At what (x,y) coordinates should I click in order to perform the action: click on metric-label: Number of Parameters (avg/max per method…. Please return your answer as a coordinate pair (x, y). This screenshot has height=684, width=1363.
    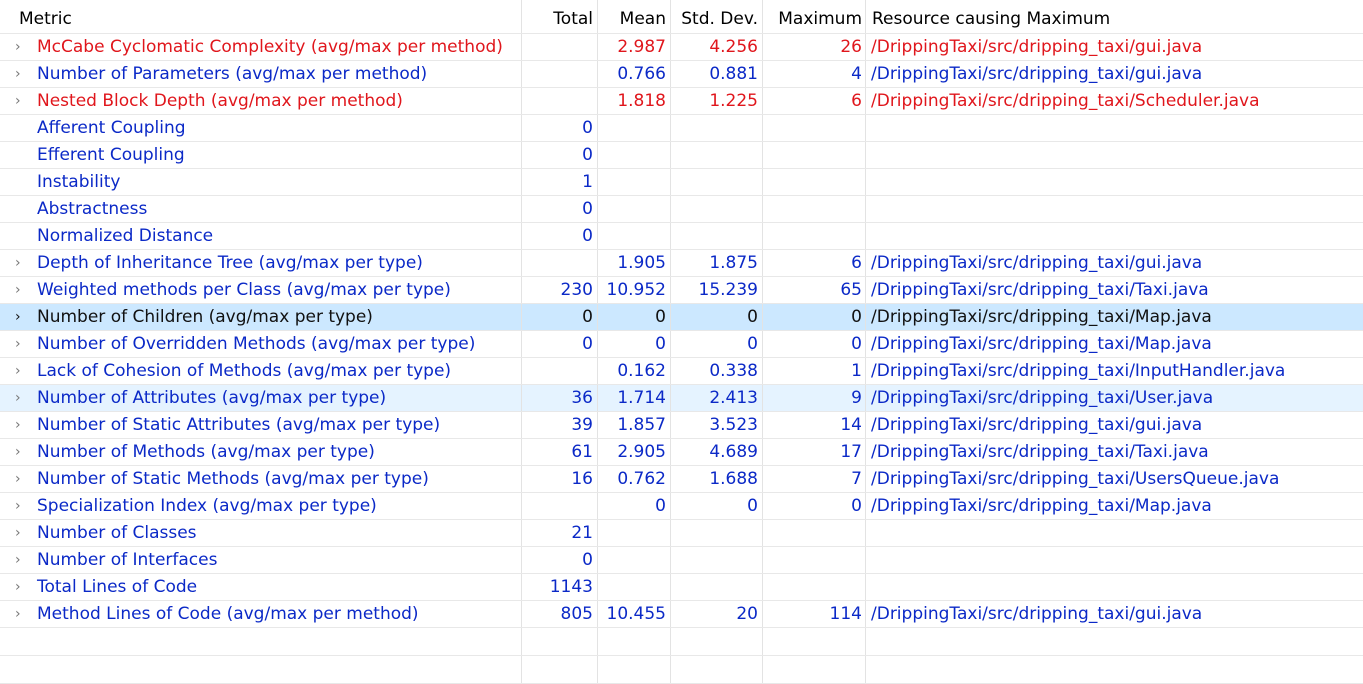
    Looking at the image, I should click on (232, 74).